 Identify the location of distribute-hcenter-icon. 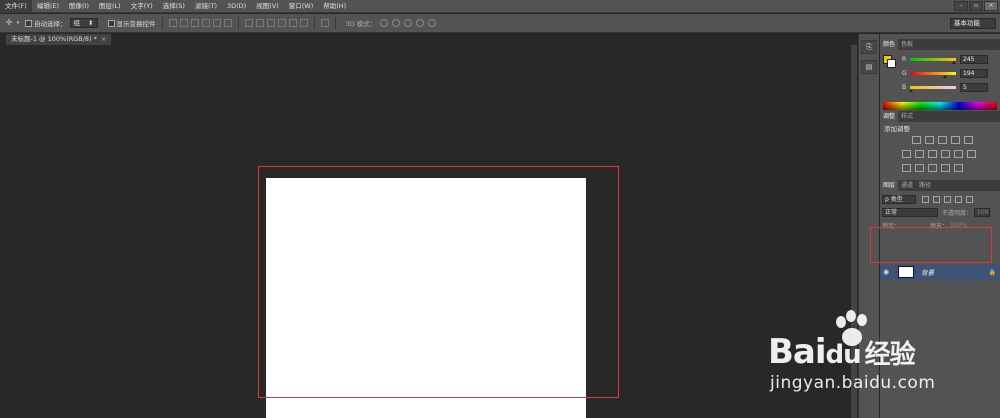
(292, 23).